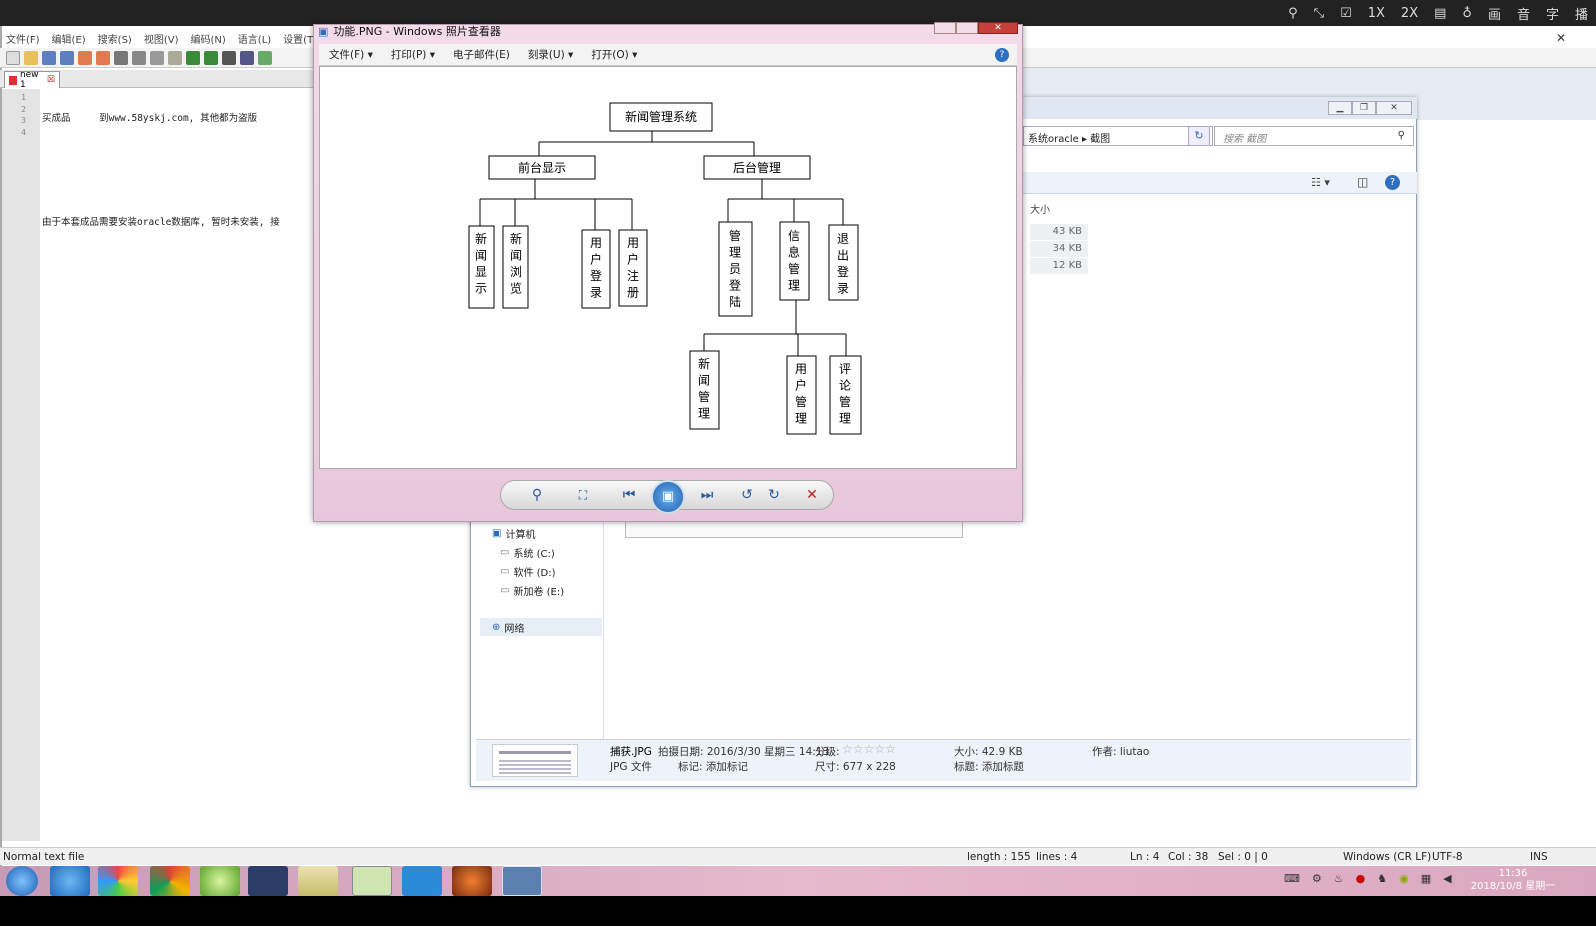 The height and width of the screenshot is (926, 1596). I want to click on address-bar: 系统oracle ▸ 截图▾, so click(1118, 136).